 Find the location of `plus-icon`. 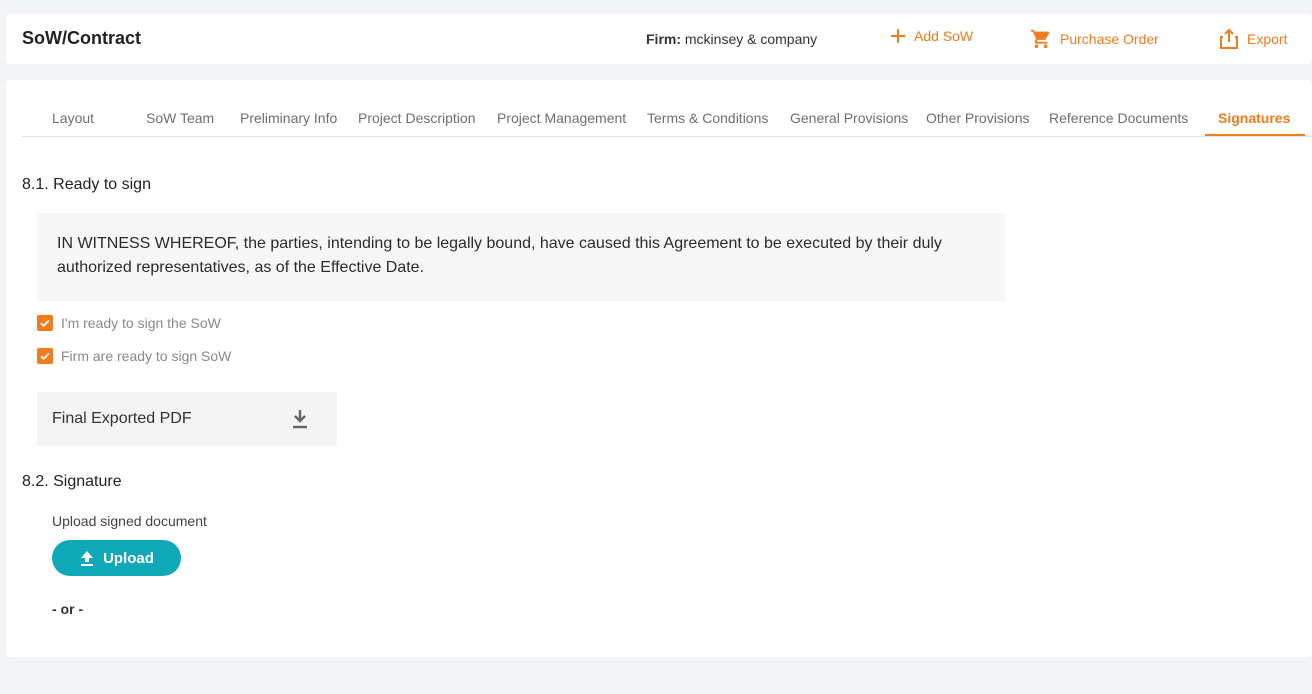

plus-icon is located at coordinates (898, 36).